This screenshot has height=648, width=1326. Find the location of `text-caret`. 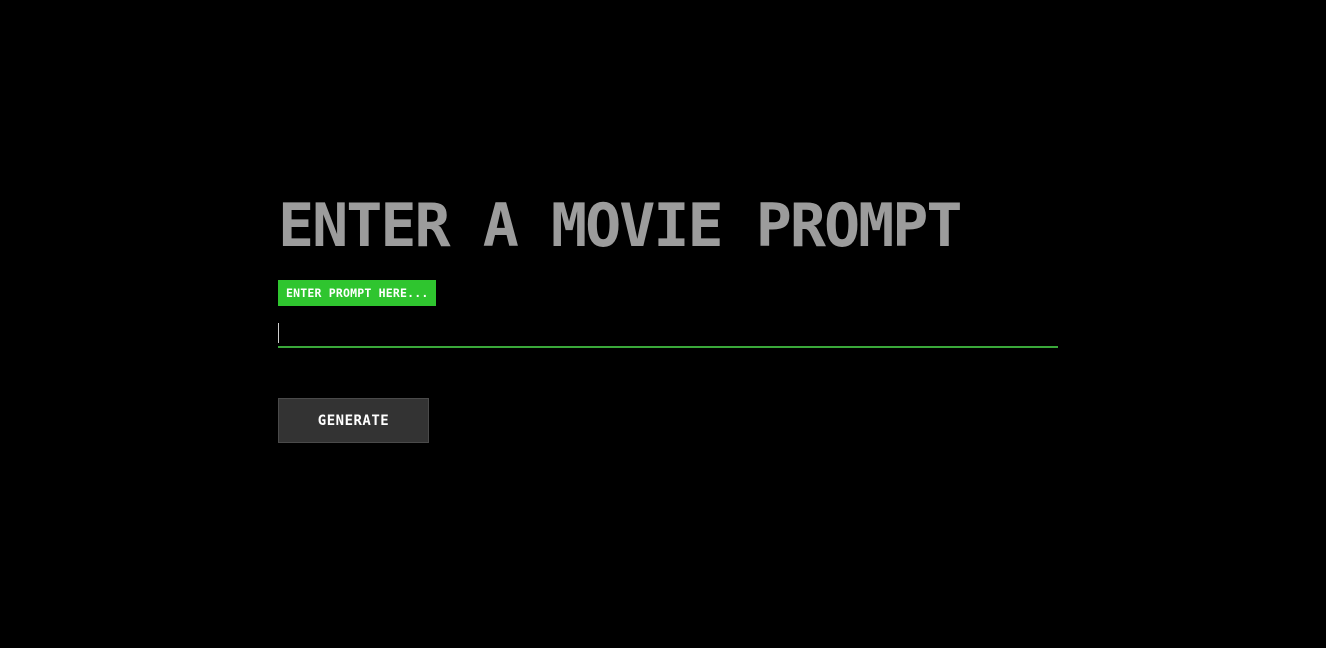

text-caret is located at coordinates (278, 333).